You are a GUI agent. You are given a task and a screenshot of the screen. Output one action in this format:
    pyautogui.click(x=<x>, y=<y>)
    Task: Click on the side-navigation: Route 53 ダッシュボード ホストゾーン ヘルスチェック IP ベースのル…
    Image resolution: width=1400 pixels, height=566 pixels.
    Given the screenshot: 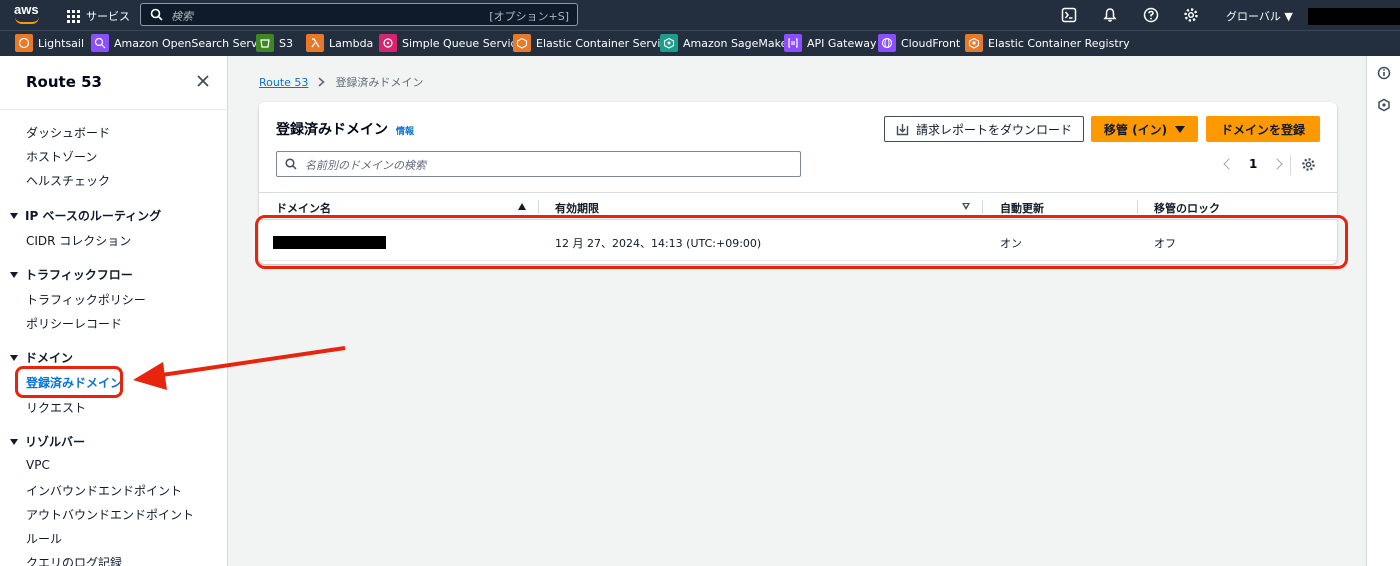 What is the action you would take?
    pyautogui.click(x=114, y=311)
    